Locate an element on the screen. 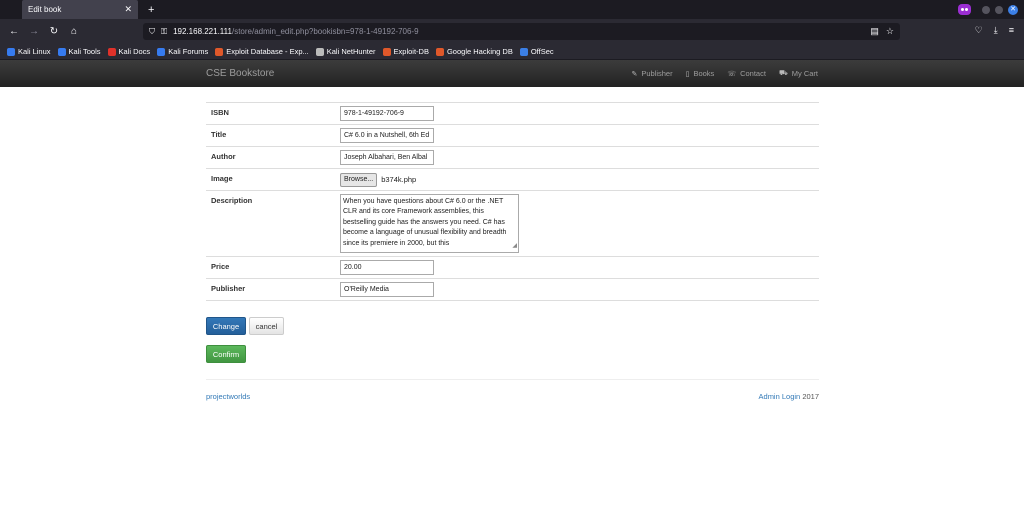 The width and height of the screenshot is (1024, 509). price-row: Price 20.00 is located at coordinates (512, 267).